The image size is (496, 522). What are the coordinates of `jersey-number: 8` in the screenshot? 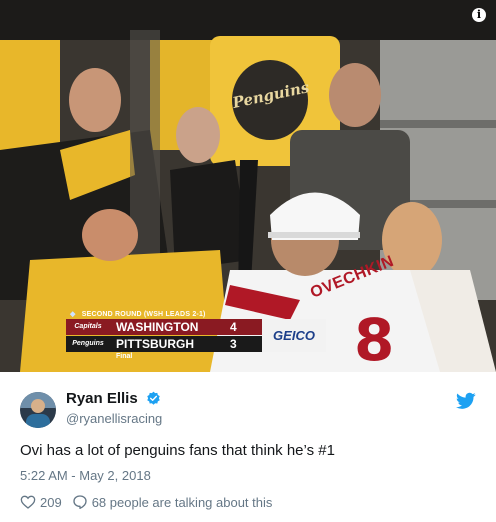 It's located at (374, 339).